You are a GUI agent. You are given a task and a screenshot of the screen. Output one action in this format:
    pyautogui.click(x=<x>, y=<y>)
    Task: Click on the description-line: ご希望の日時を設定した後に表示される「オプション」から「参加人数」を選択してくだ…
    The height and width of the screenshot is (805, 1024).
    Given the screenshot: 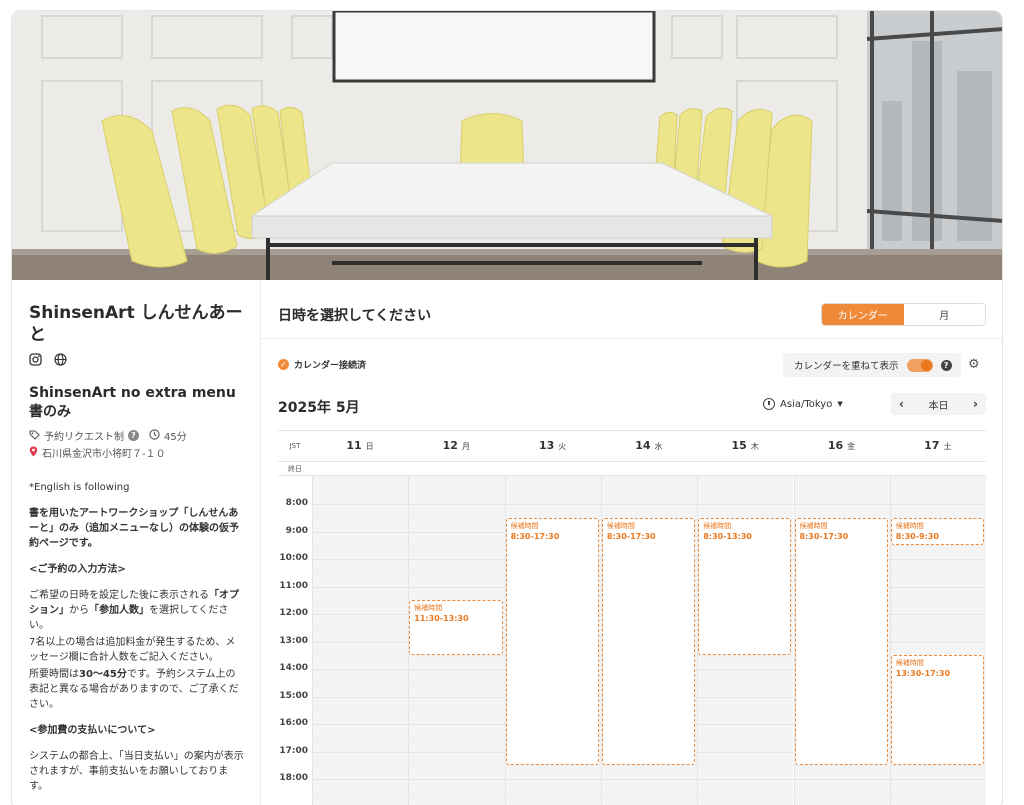 What is the action you would take?
    pyautogui.click(x=134, y=610)
    